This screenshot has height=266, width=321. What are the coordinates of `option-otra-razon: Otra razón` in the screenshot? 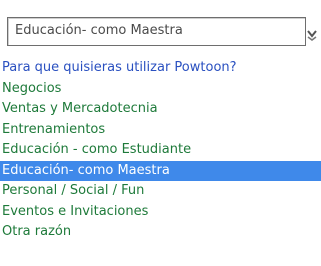 It's located at (160, 232).